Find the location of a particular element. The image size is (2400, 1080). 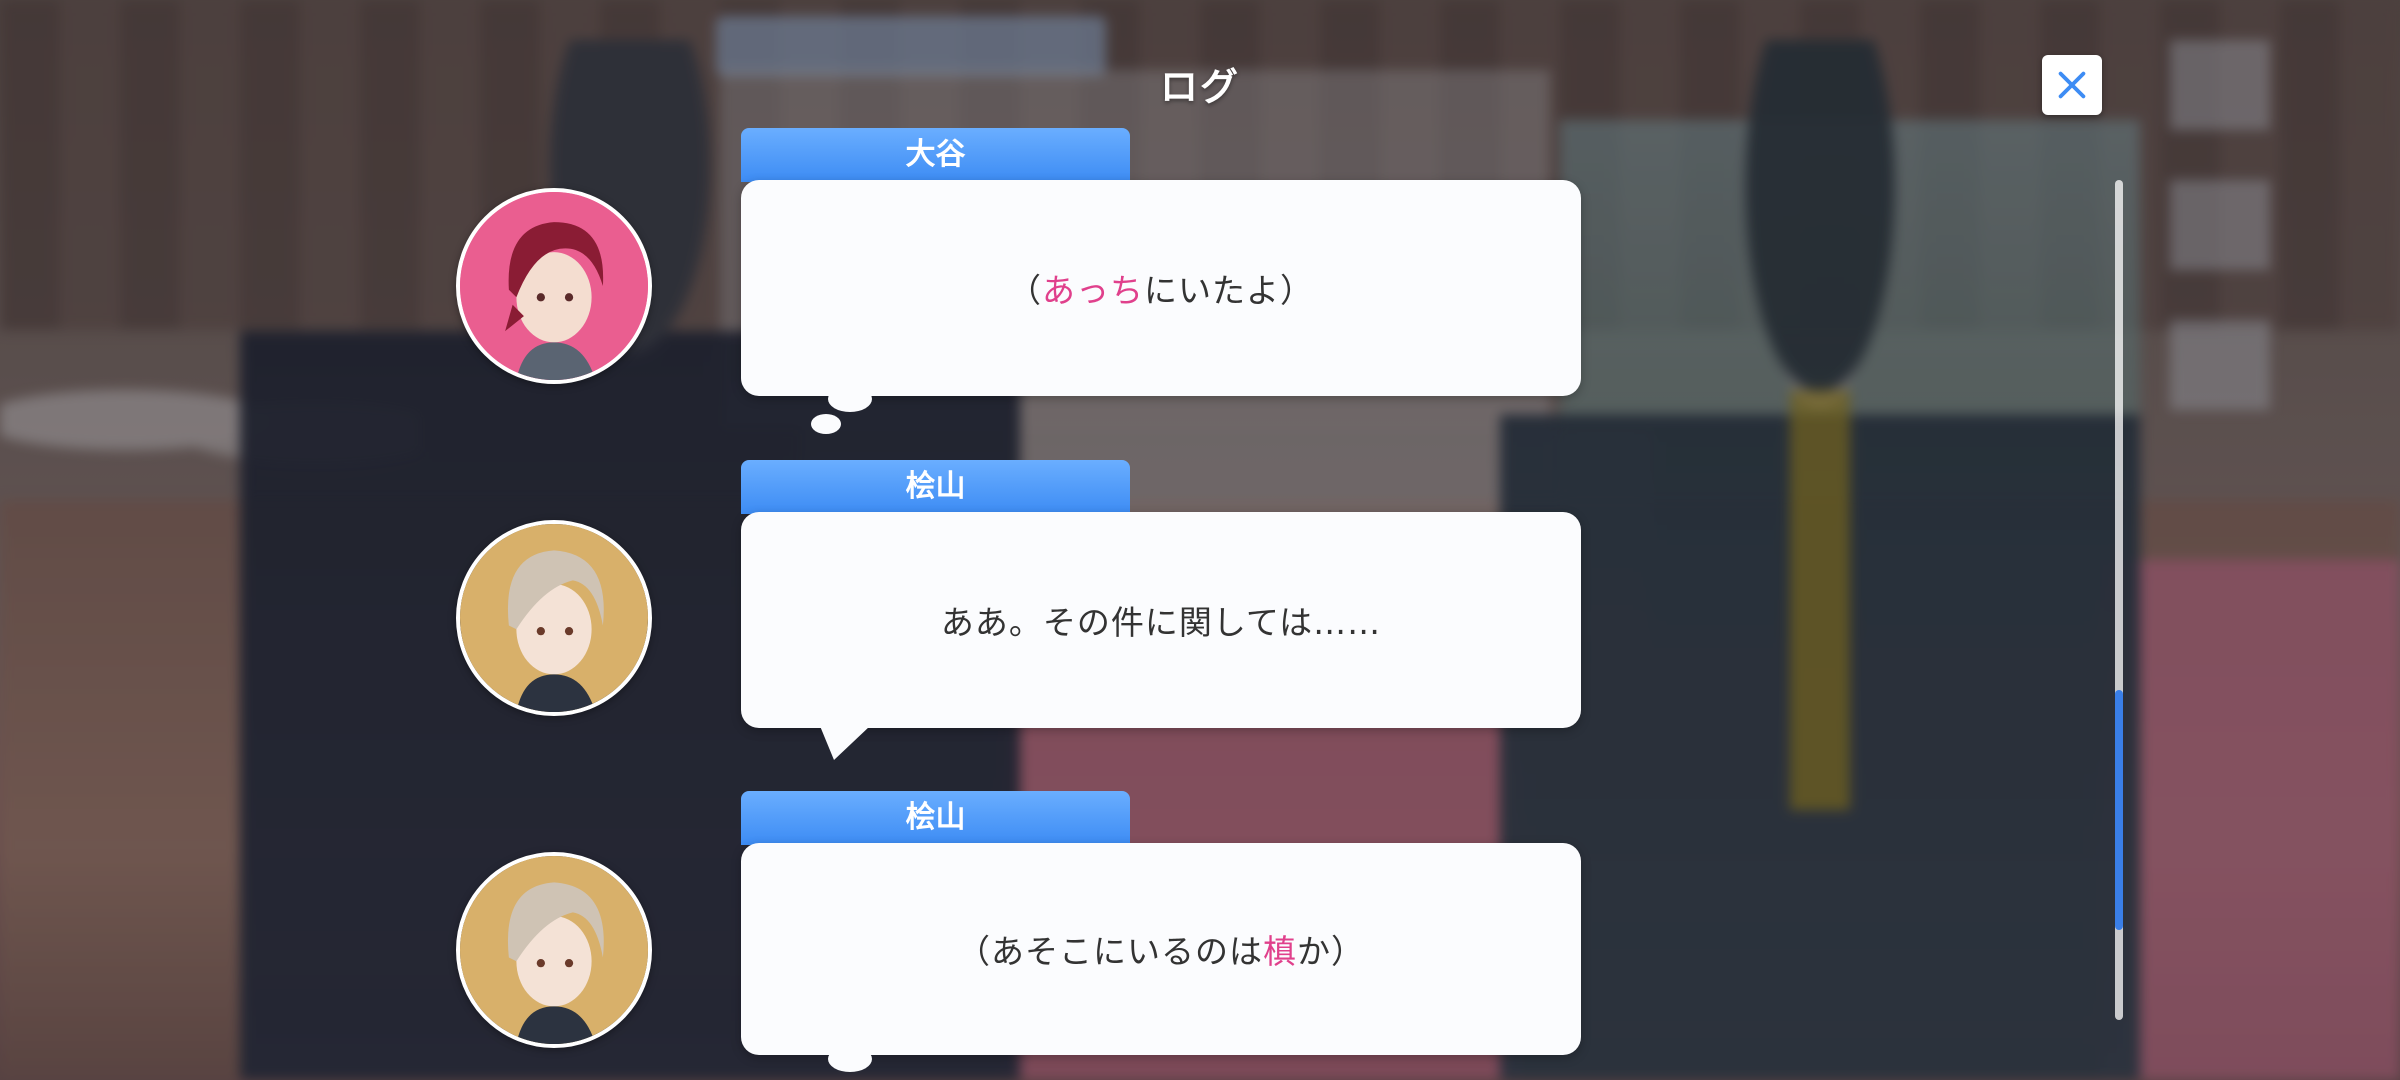

speech-bubble-tail is located at coordinates (845, 743).